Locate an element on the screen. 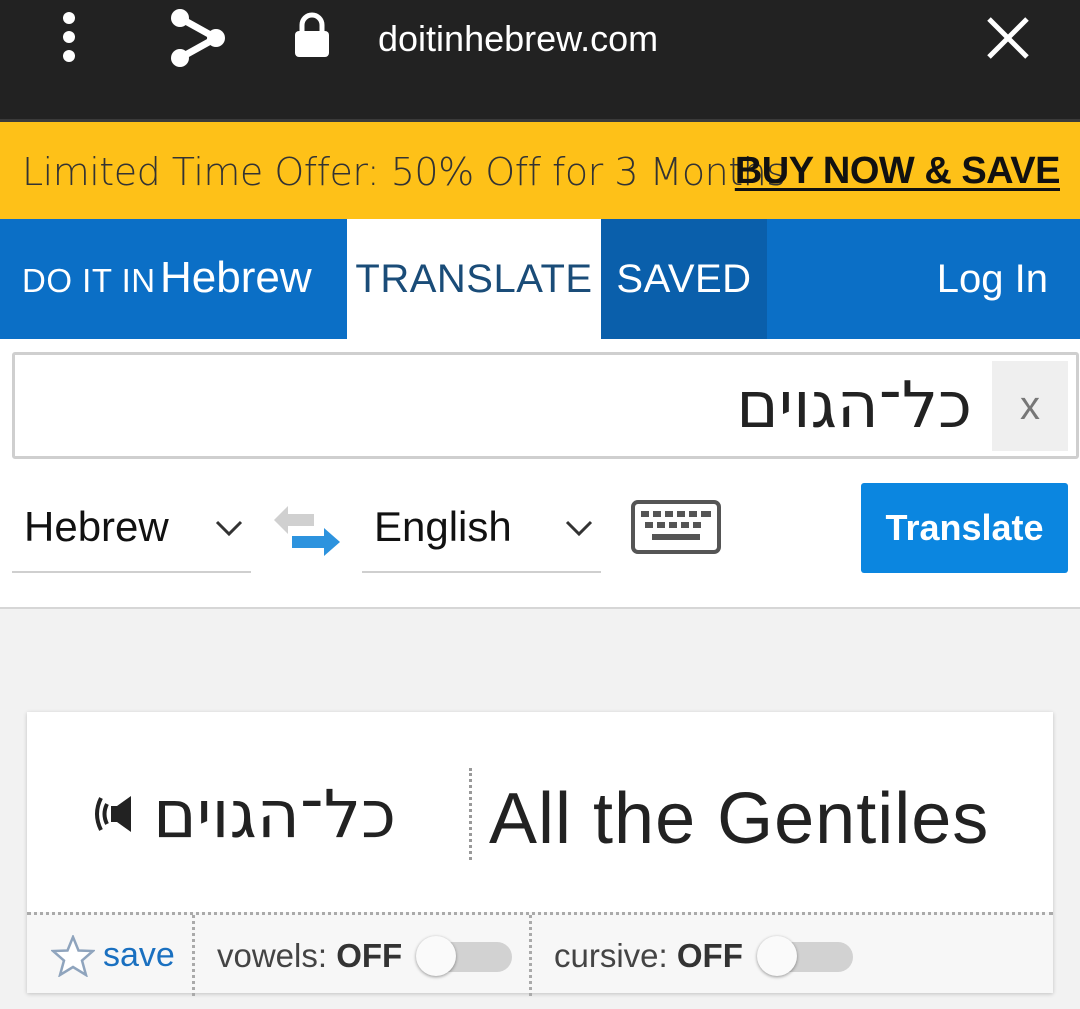 The image size is (1080, 1009). hebrew-result: כל־הגוים is located at coordinates (275, 814).